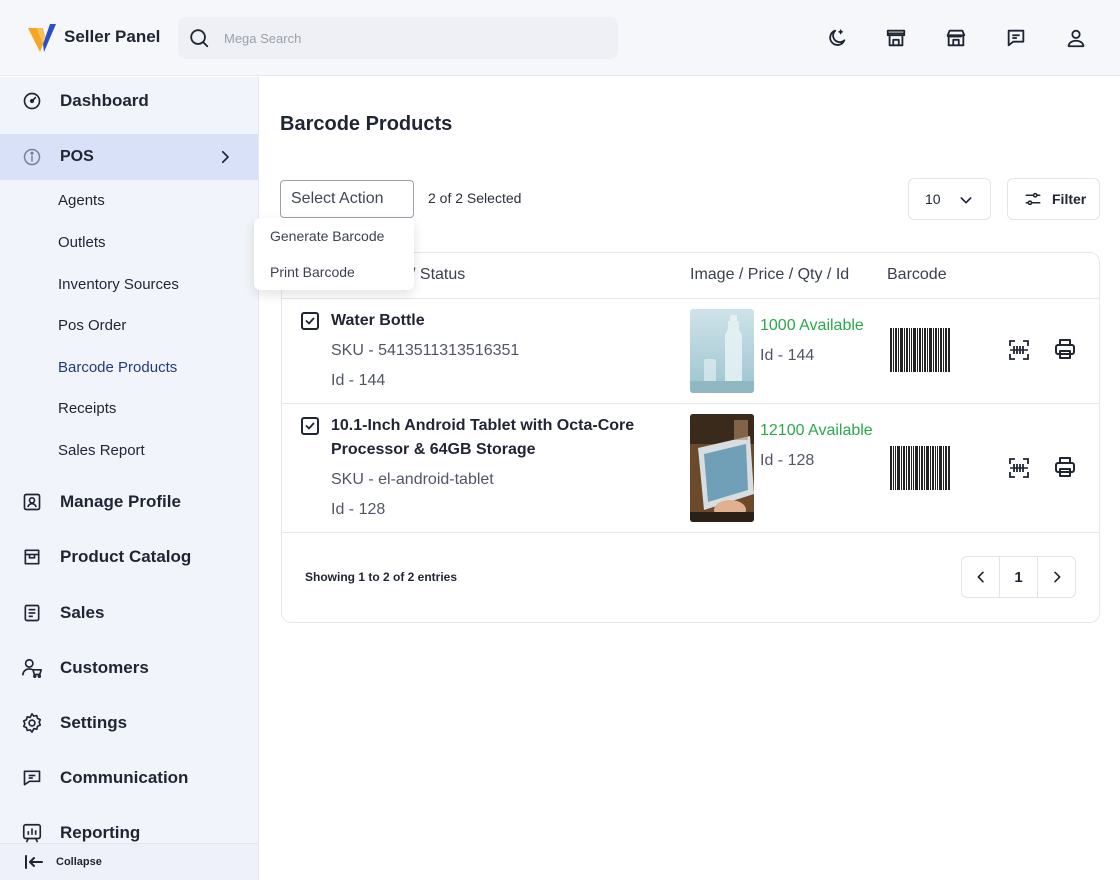 The width and height of the screenshot is (1120, 880). I want to click on chevron-left-icon, so click(980, 577).